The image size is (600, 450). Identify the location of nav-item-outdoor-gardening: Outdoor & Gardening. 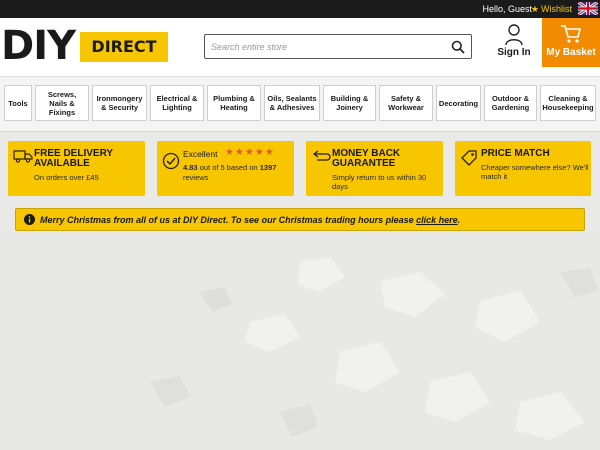
(510, 103).